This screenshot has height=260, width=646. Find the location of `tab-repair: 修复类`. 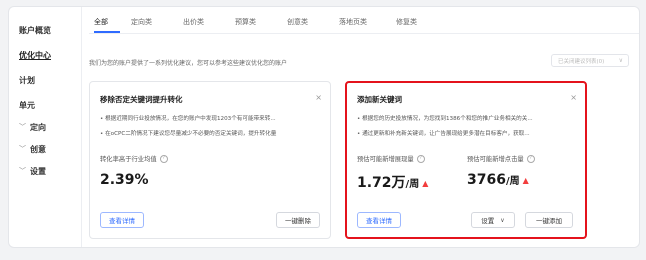

tab-repair: 修复类 is located at coordinates (406, 22).